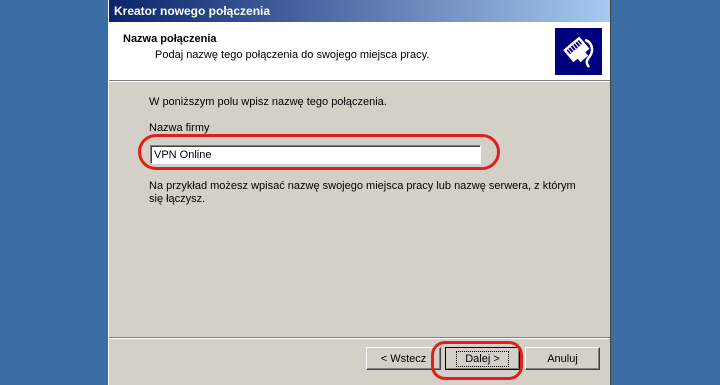 The width and height of the screenshot is (720, 385). What do you see at coordinates (578, 51) in the screenshot?
I see `network-cable-icon` at bounding box center [578, 51].